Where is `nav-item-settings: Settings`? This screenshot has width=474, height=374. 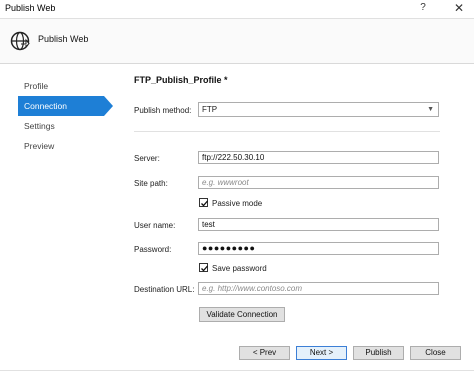
nav-item-settings: Settings is located at coordinates (63, 126).